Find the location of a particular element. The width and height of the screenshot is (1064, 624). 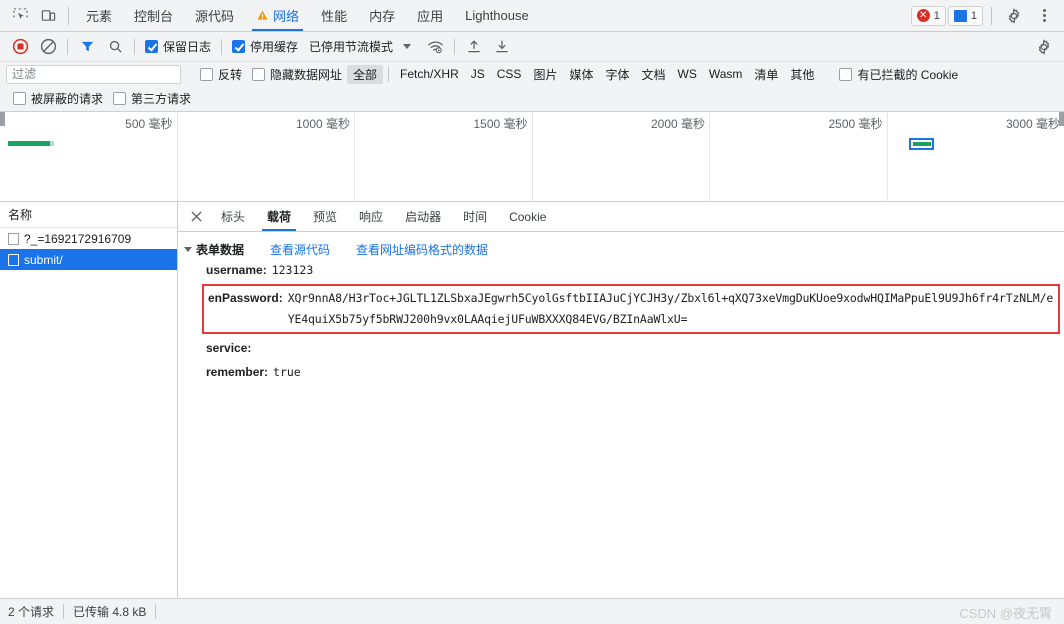

disable-cache-checkbox: 停用缓存 is located at coordinates (265, 46).